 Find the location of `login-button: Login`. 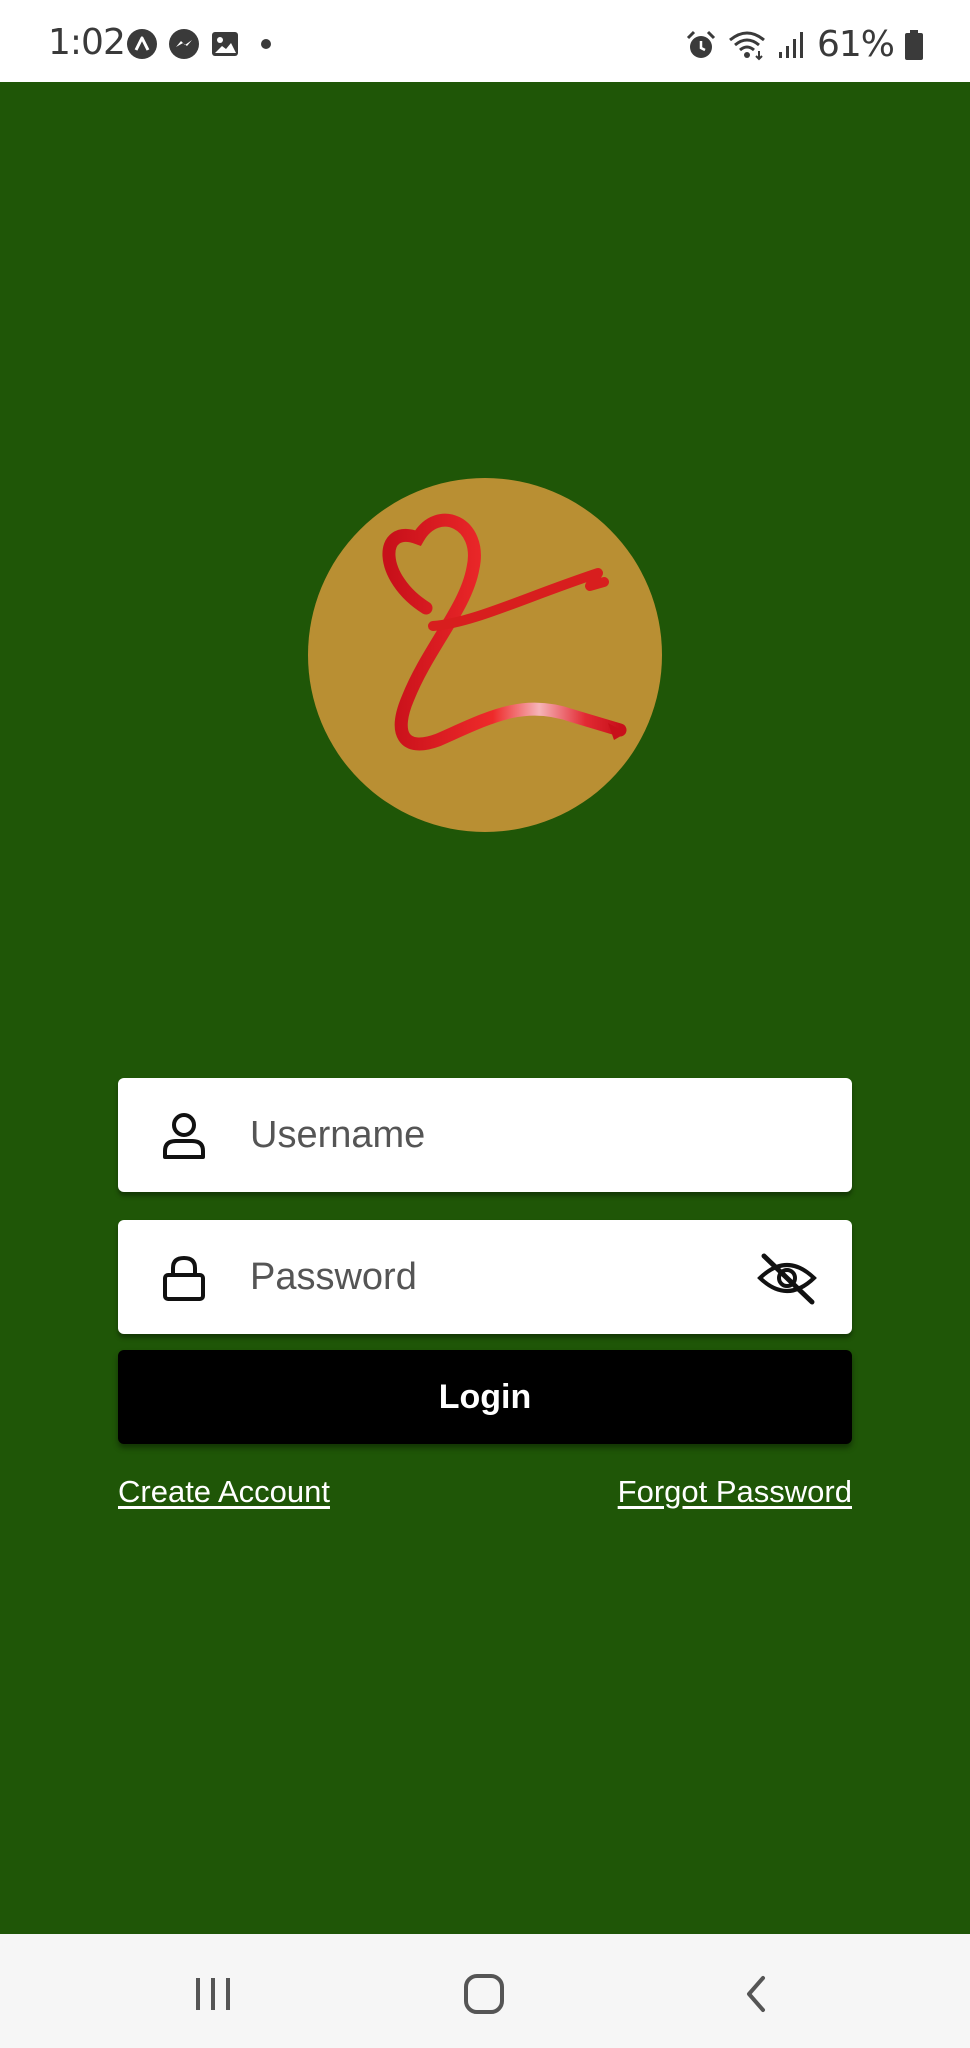

login-button: Login is located at coordinates (485, 1397).